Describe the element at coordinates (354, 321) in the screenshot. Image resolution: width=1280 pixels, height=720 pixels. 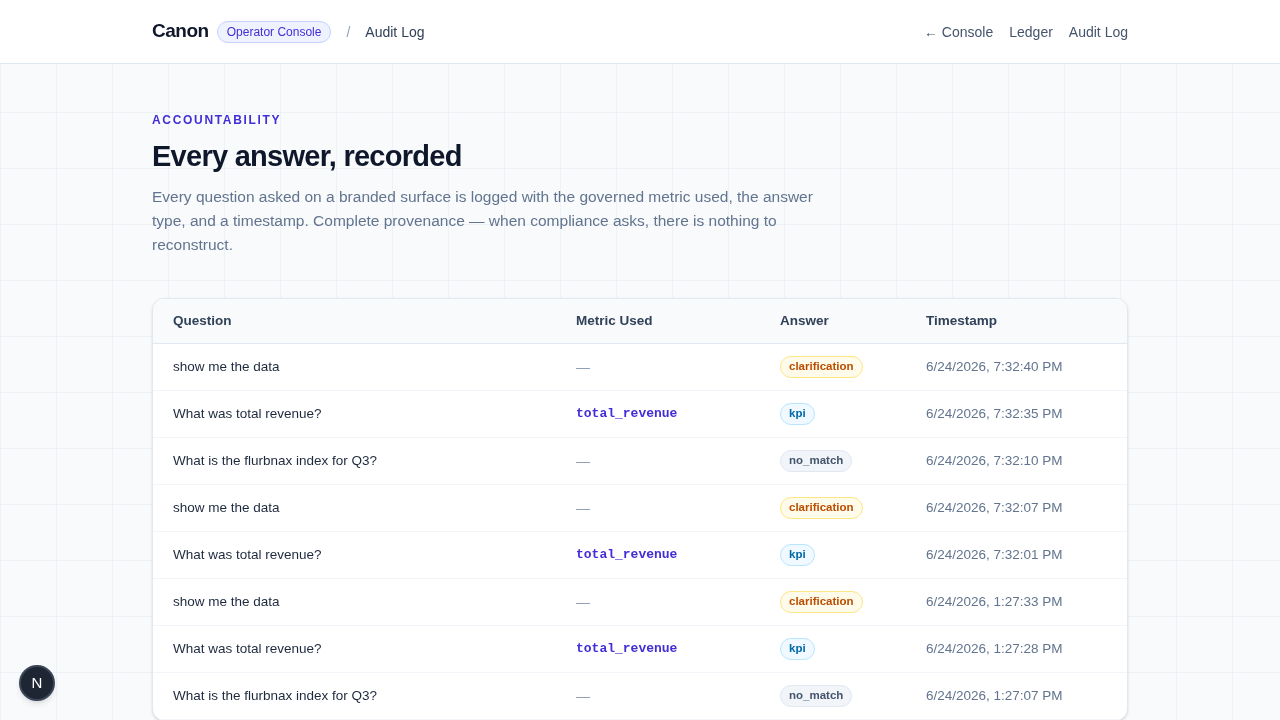
I see `column-header: Question` at that location.